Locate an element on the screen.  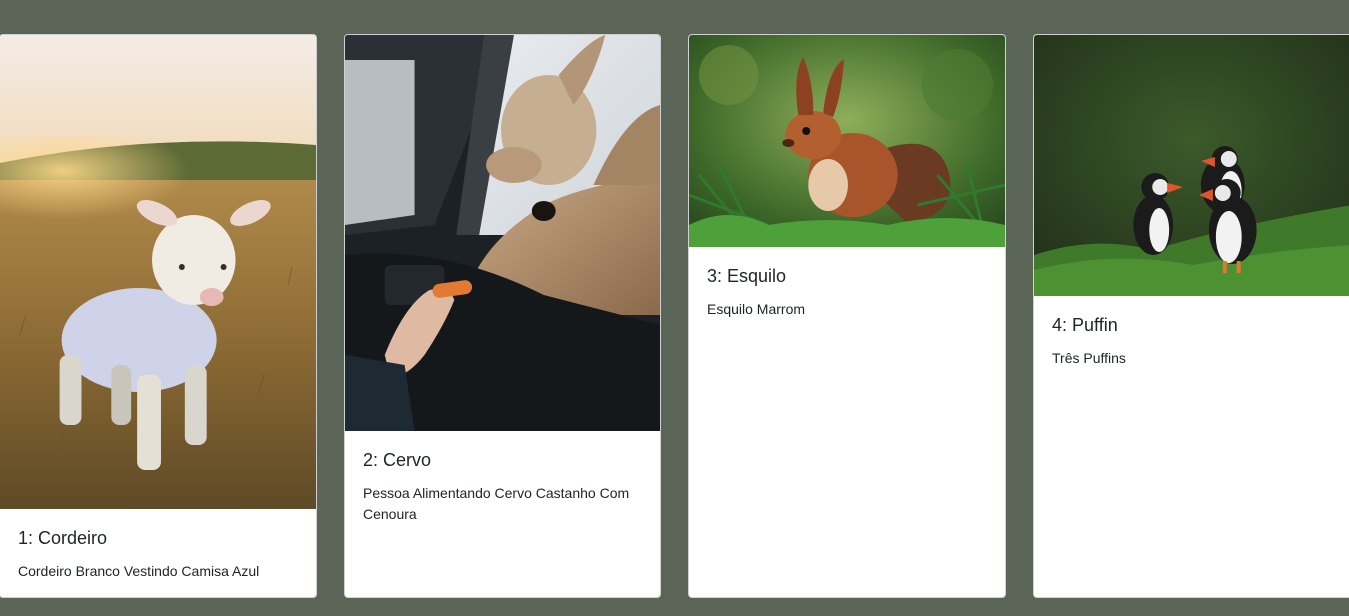
card-title: 1: Cordeiro is located at coordinates (63, 538).